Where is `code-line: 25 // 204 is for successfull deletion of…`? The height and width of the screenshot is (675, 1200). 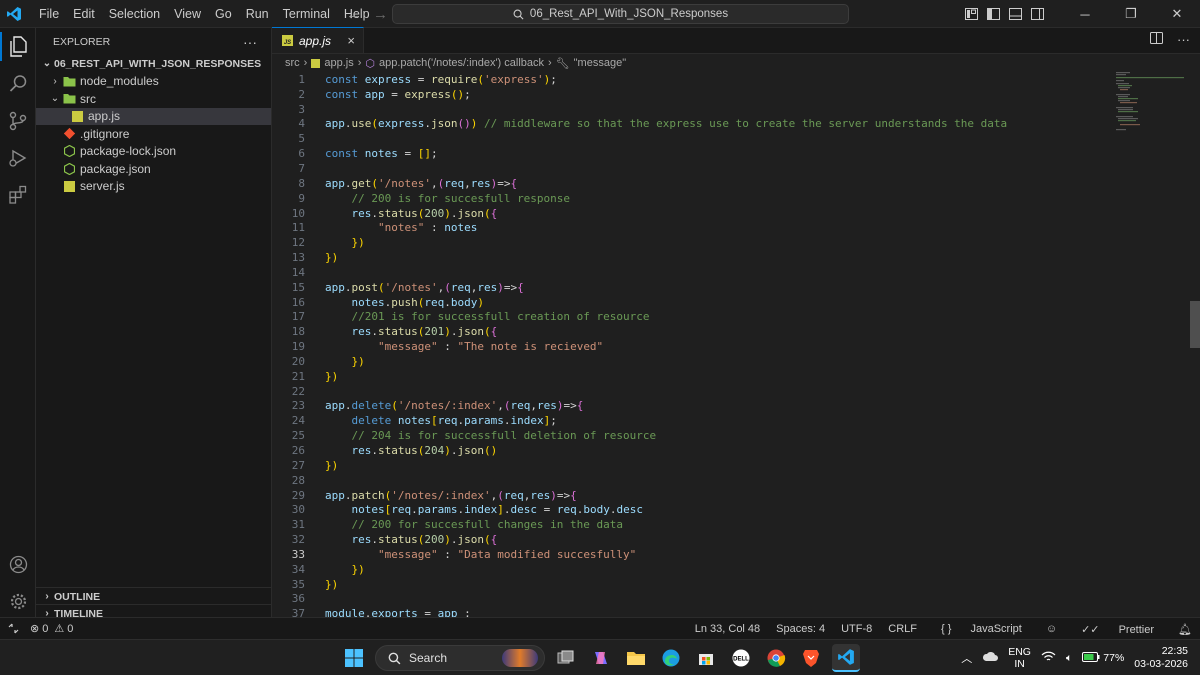 code-line: 25 // 204 is for successfull deletion of… is located at coordinates (736, 435).